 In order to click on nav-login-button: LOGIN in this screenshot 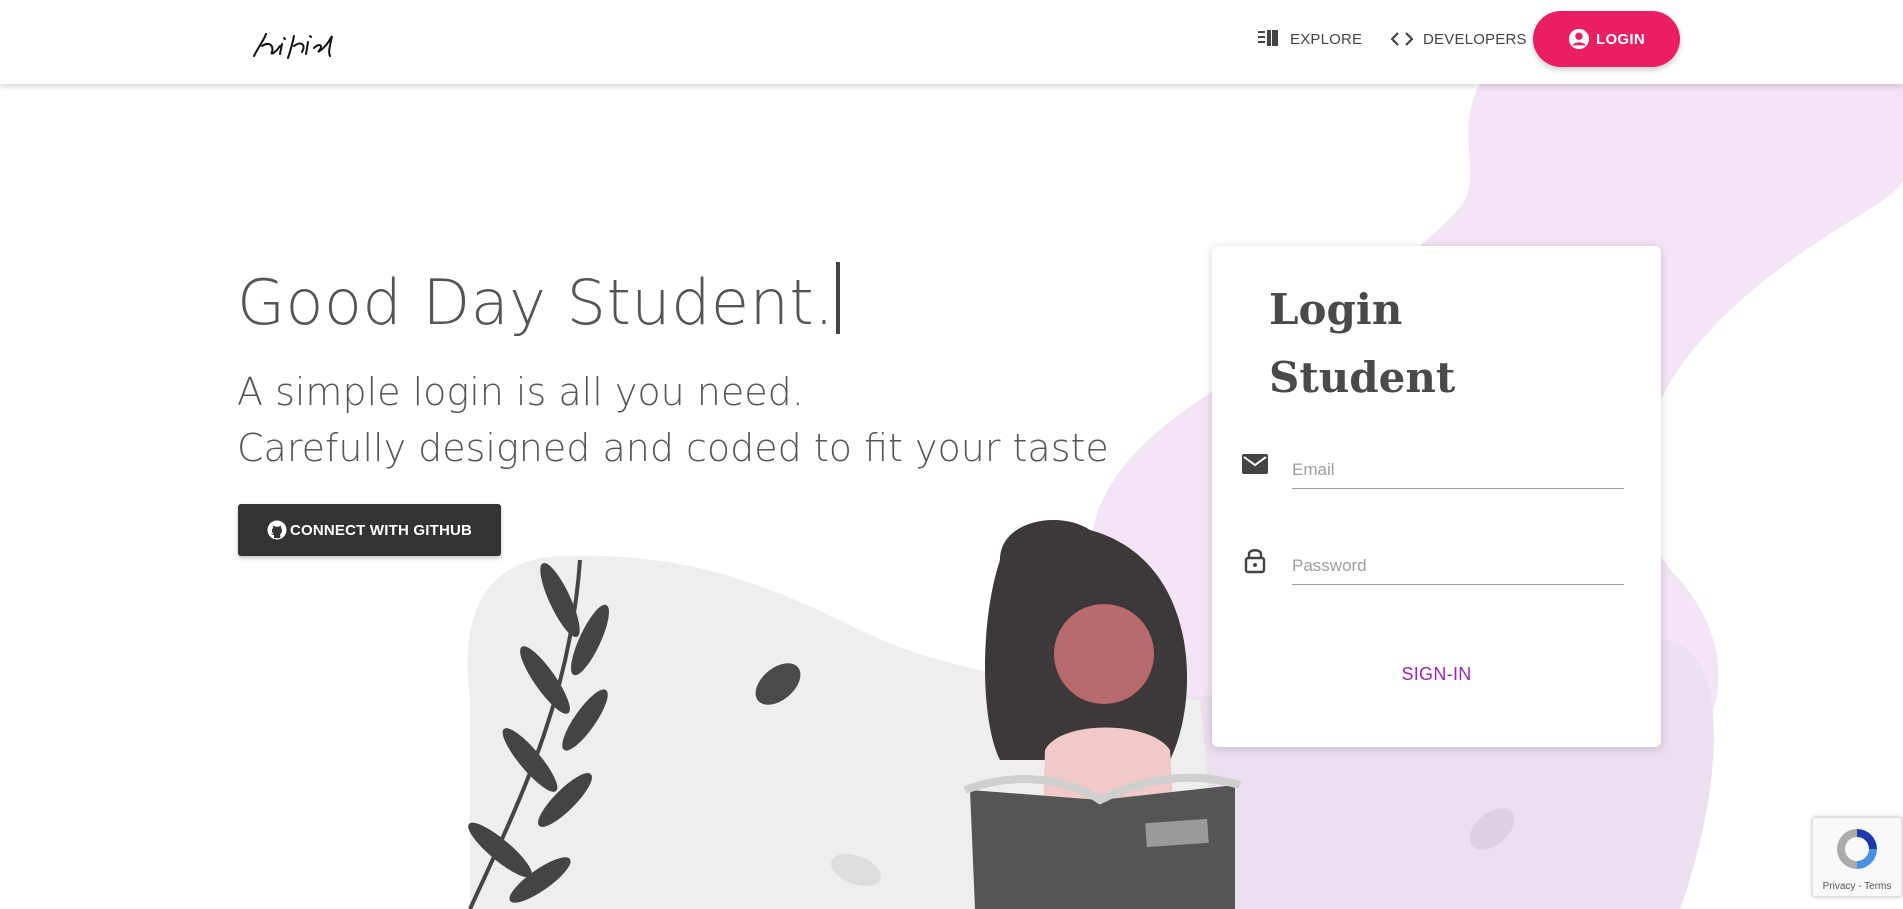, I will do `click(1606, 39)`.